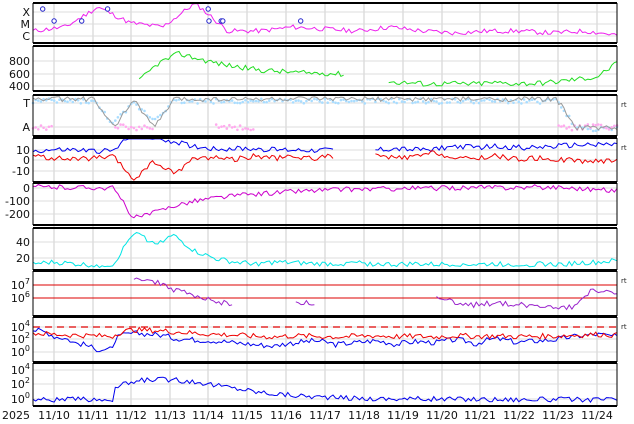 The height and width of the screenshot is (424, 634). What do you see at coordinates (442, 415) in the screenshot?
I see `x-tick-label-10: 11/20` at bounding box center [442, 415].